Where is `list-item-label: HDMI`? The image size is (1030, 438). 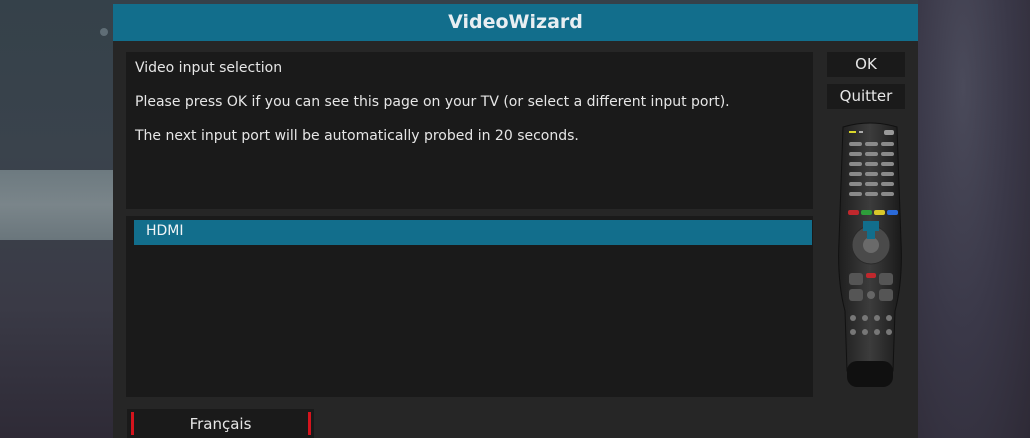
list-item-label: HDMI is located at coordinates (165, 231).